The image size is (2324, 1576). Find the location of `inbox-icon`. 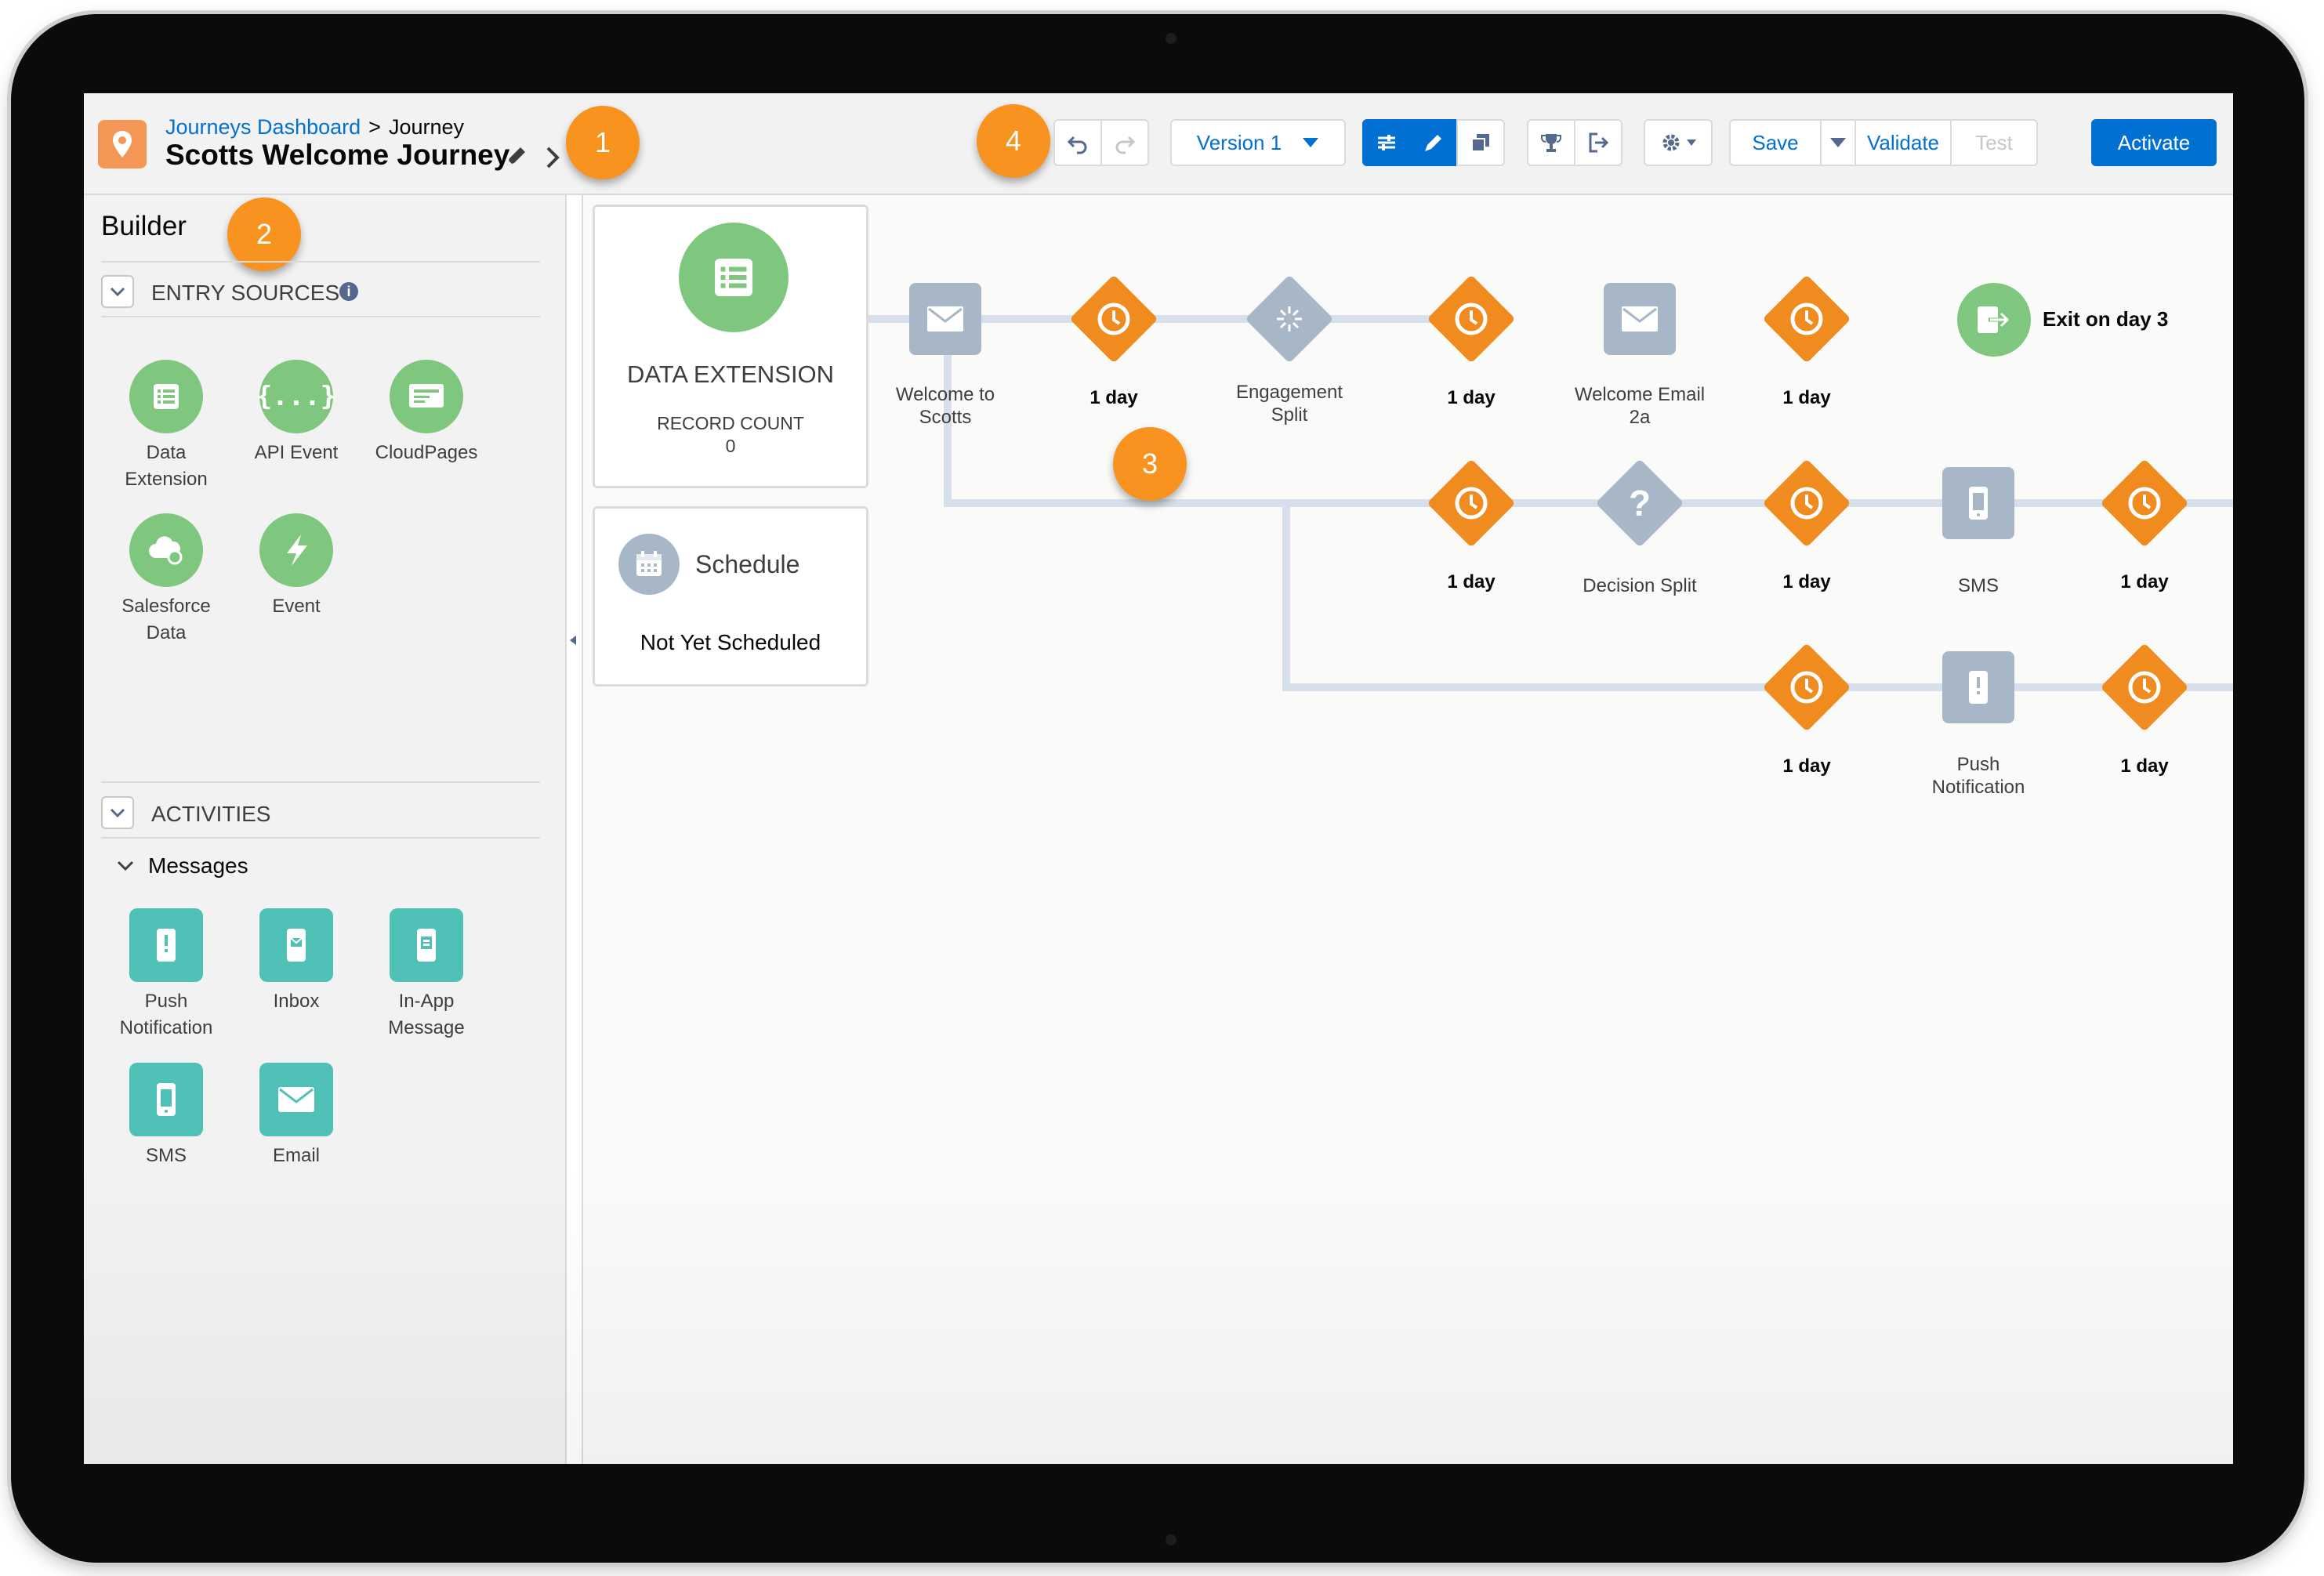

inbox-icon is located at coordinates (296, 945).